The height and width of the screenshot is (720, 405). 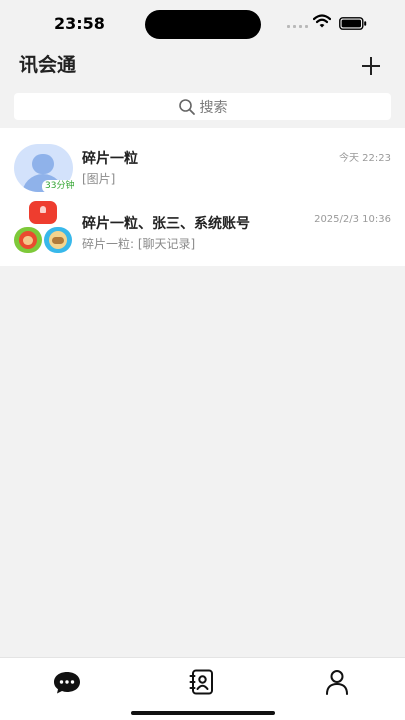 I want to click on person-icon, so click(x=337, y=682).